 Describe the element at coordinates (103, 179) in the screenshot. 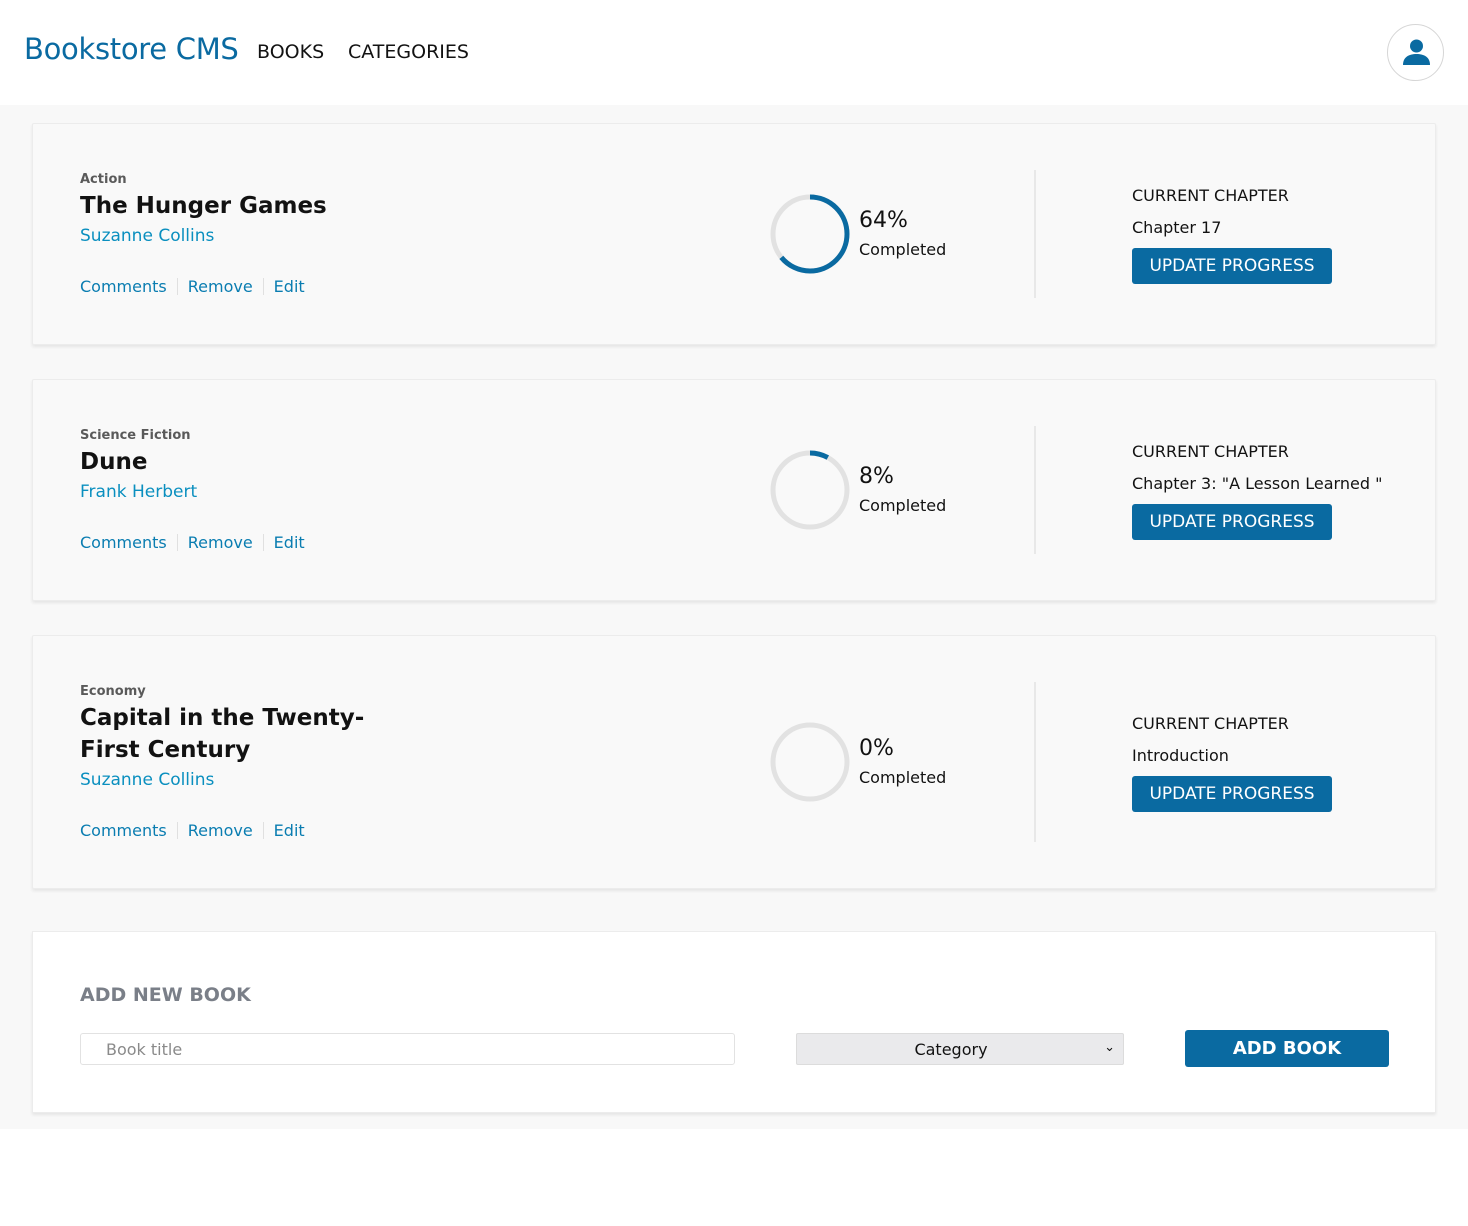

I see `book-genre: Action` at that location.